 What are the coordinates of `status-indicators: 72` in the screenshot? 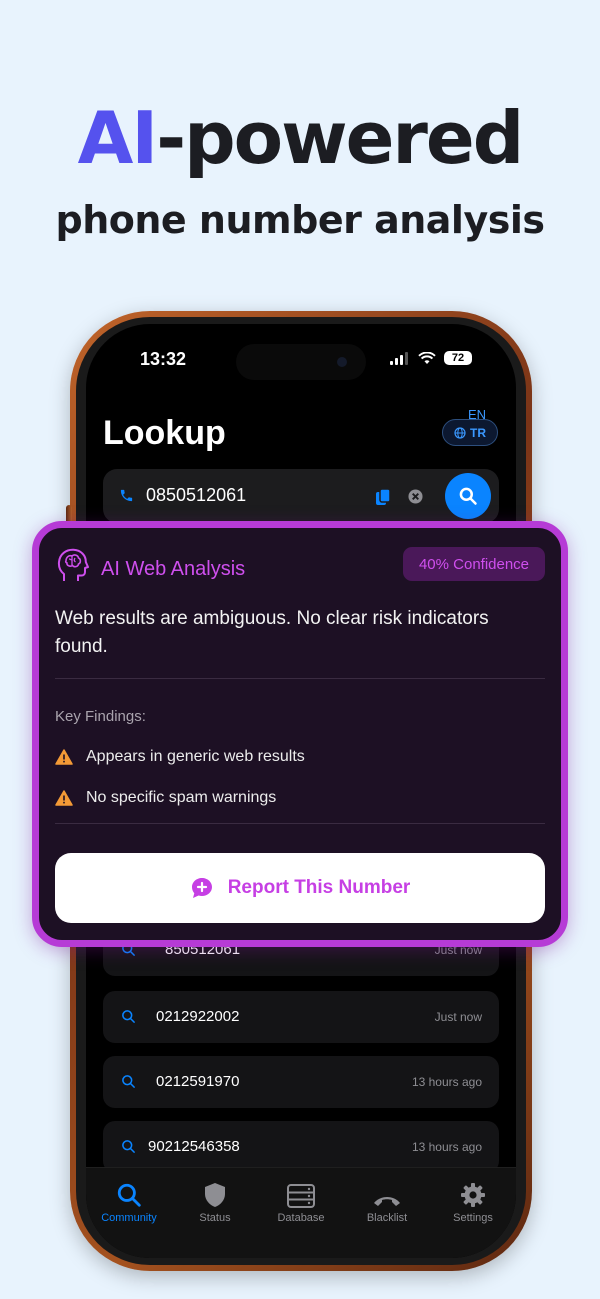 It's located at (431, 358).